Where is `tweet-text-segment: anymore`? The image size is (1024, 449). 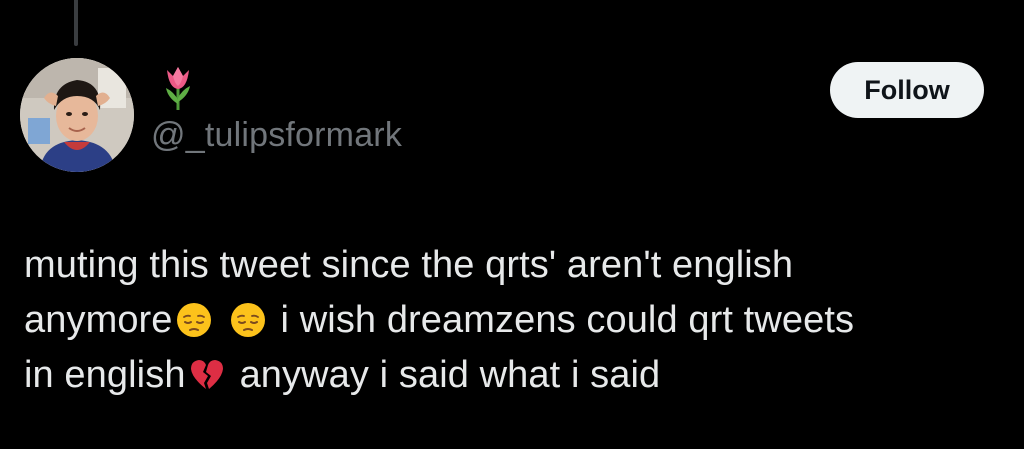 tweet-text-segment: anymore is located at coordinates (98, 320).